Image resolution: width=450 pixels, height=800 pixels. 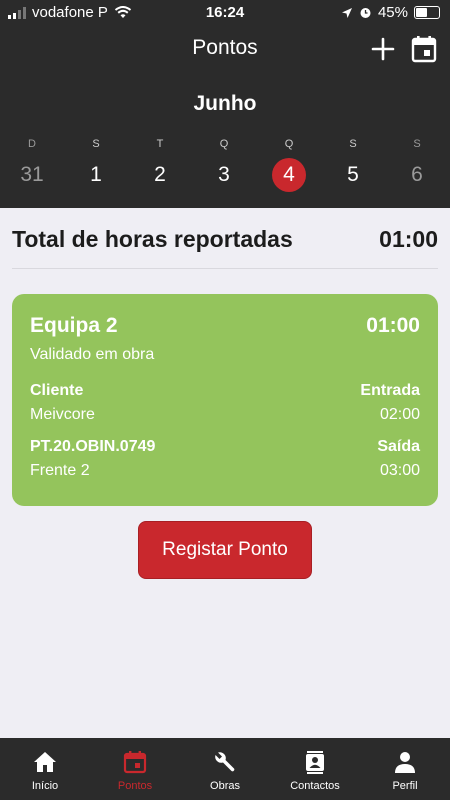 What do you see at coordinates (315, 762) in the screenshot?
I see `contacts-icon` at bounding box center [315, 762].